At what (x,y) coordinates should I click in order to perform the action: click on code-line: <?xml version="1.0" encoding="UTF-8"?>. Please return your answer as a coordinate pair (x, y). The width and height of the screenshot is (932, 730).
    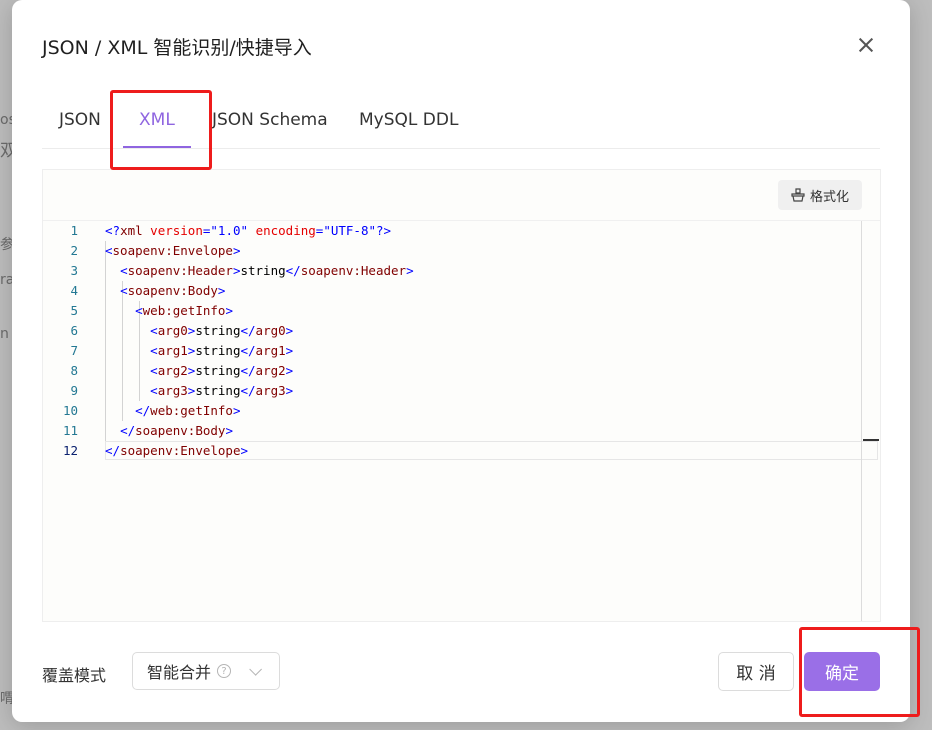
    Looking at the image, I should click on (248, 231).